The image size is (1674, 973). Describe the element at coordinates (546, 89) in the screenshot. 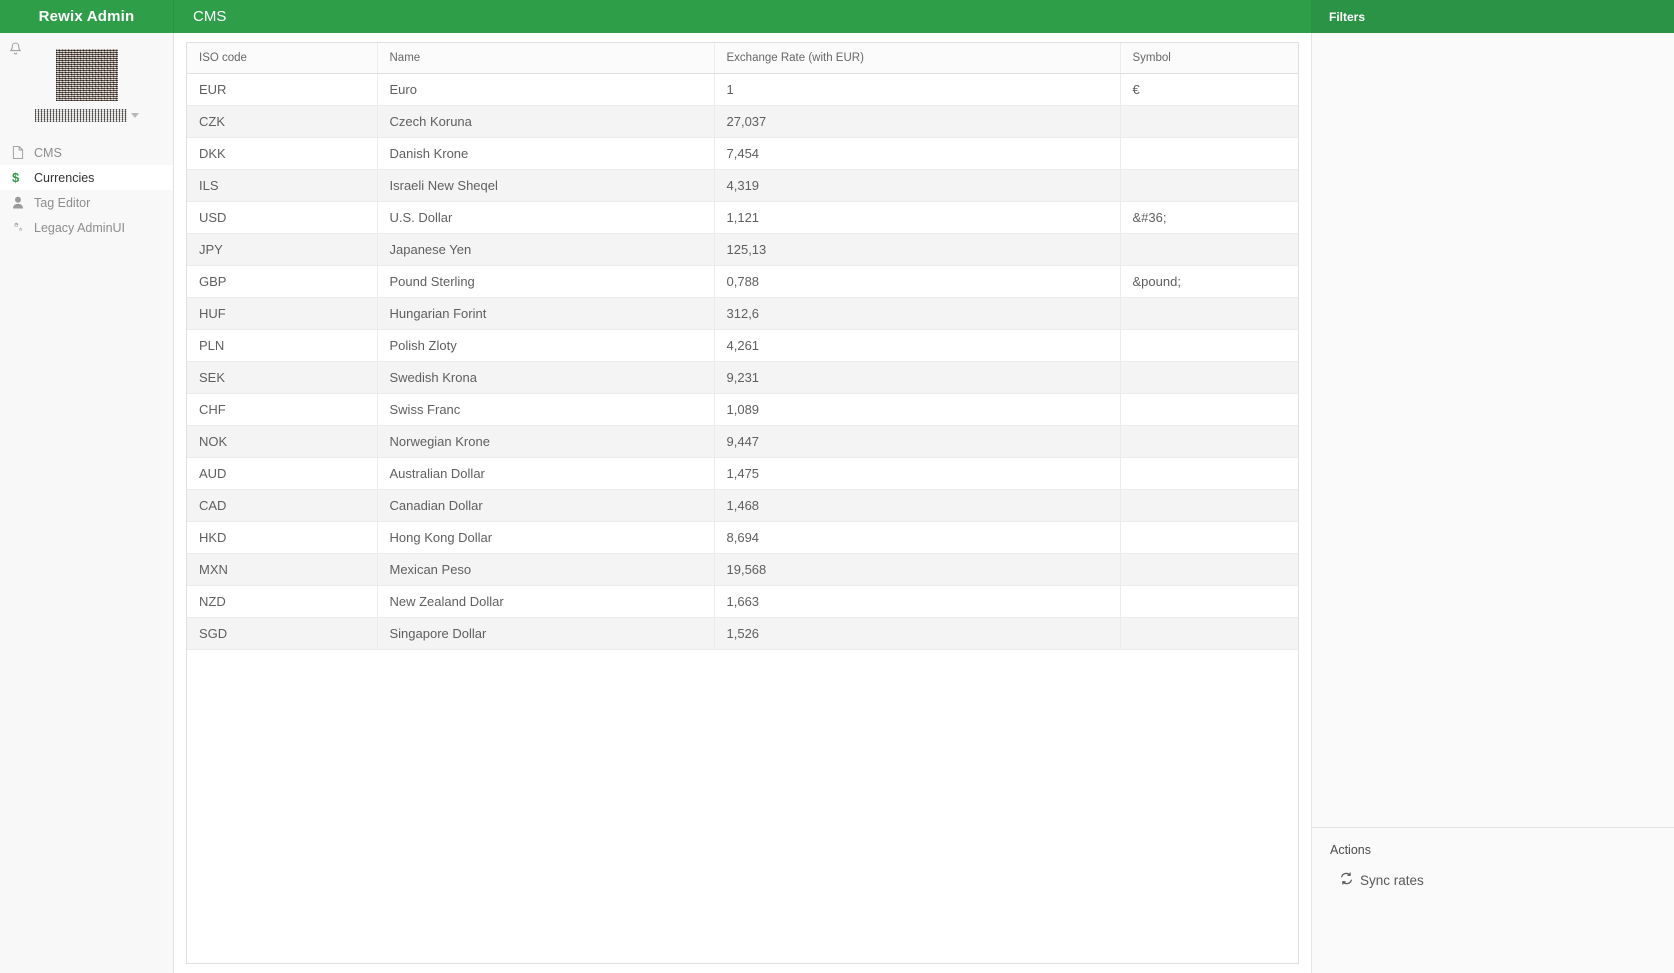

I see `cell-name: Euro` at that location.